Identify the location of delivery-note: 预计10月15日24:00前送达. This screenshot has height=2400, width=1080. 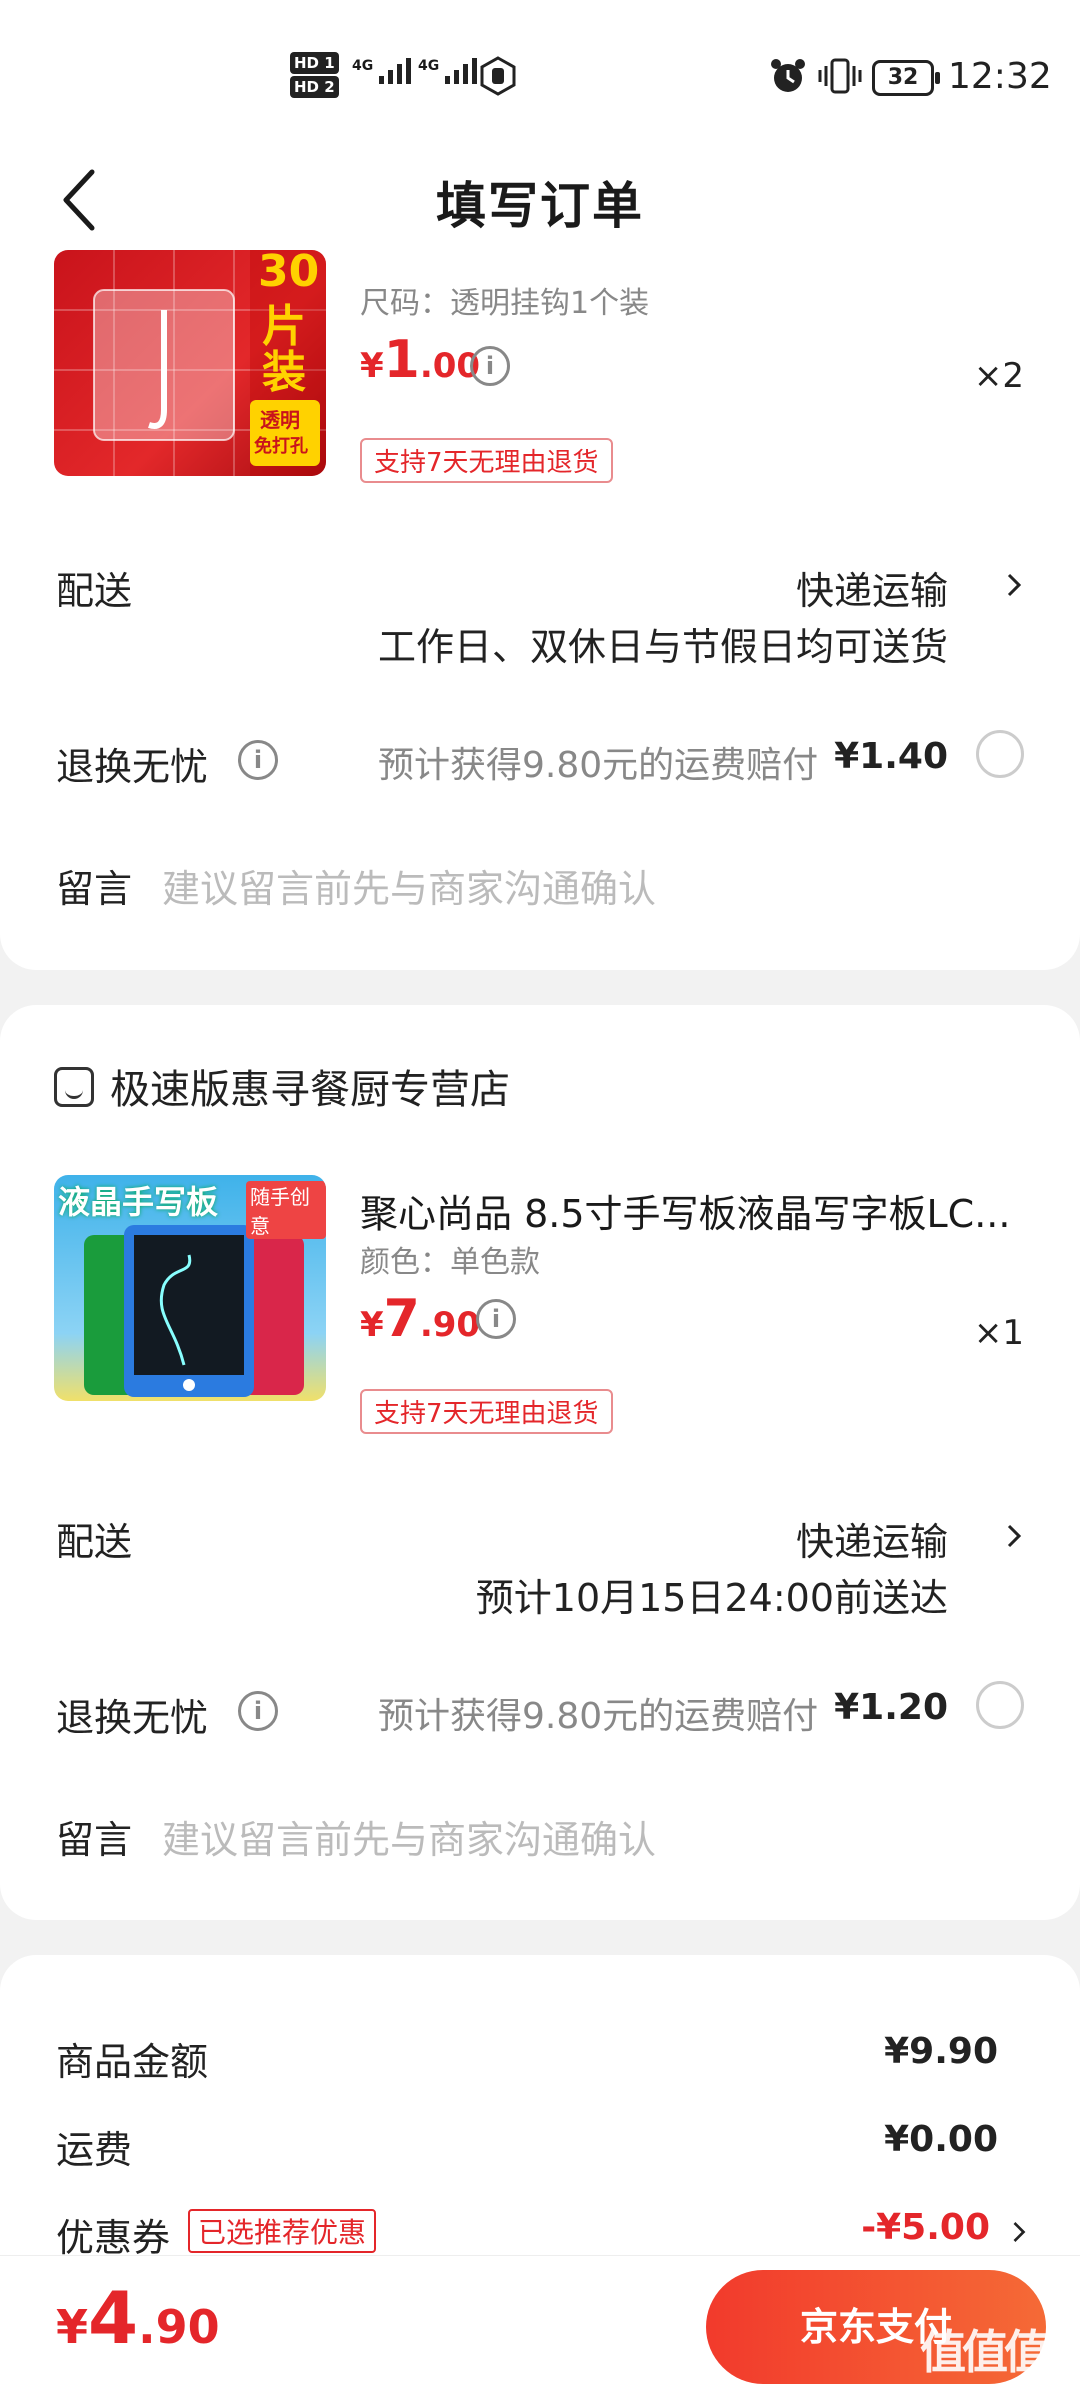
(711, 1598).